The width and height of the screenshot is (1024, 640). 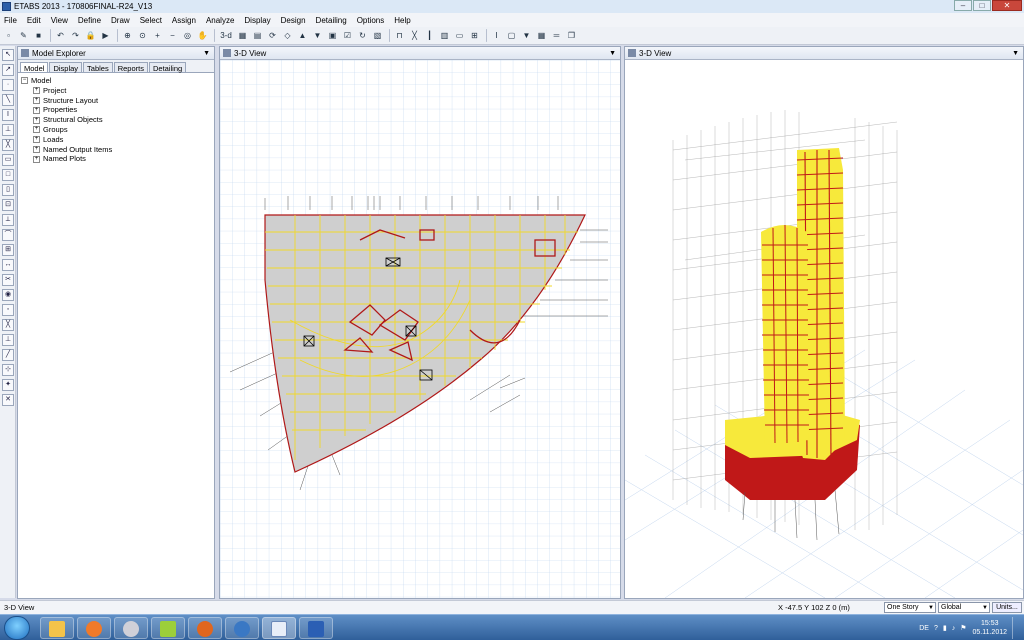 I want to click on tree-item-named-plots: + Named Plots, so click(x=116, y=159).